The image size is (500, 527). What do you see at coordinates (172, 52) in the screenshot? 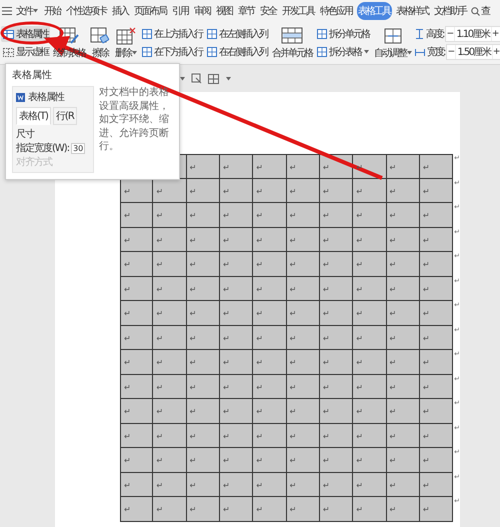
I see `ribbon-button: 在下方插入行` at bounding box center [172, 52].